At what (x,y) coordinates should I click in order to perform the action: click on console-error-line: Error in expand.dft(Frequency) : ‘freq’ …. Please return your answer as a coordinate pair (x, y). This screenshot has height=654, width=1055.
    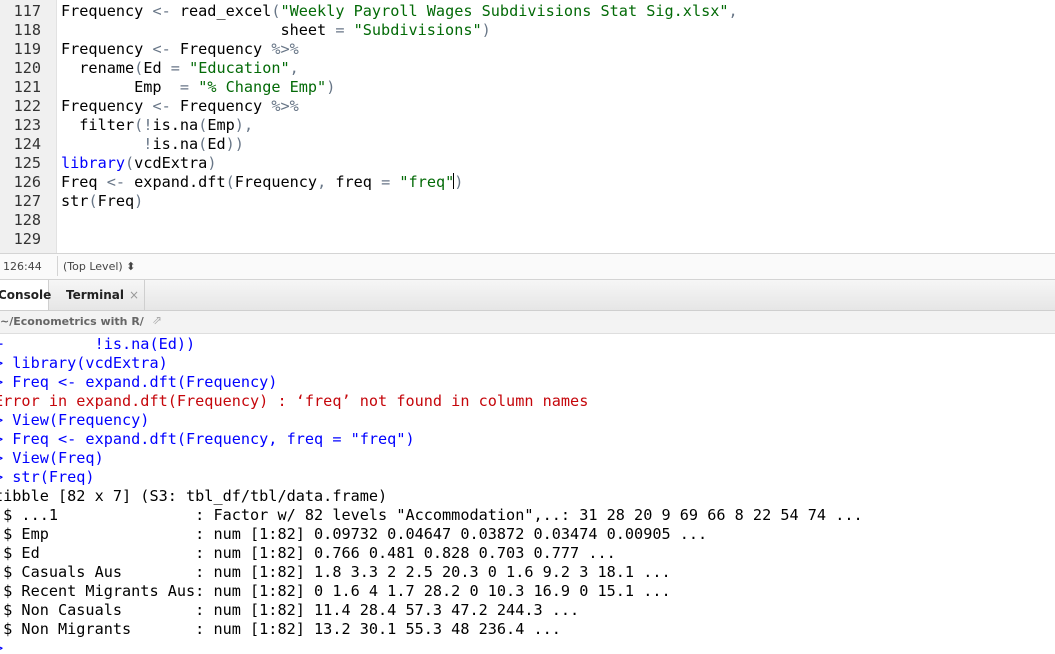
    Looking at the image, I should click on (294, 401).